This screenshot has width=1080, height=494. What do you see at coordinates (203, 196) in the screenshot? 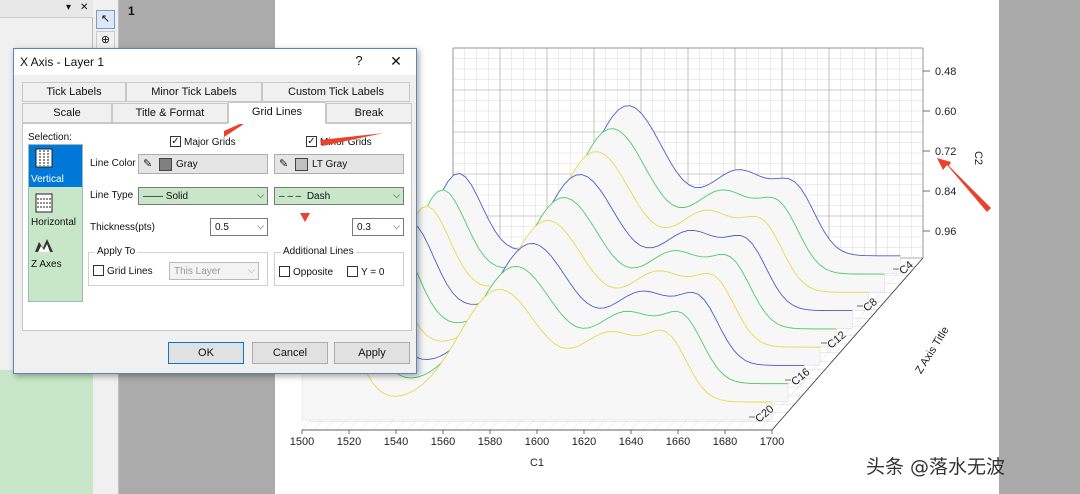
I see `major-line-type-select: —— Solid ⌵` at bounding box center [203, 196].